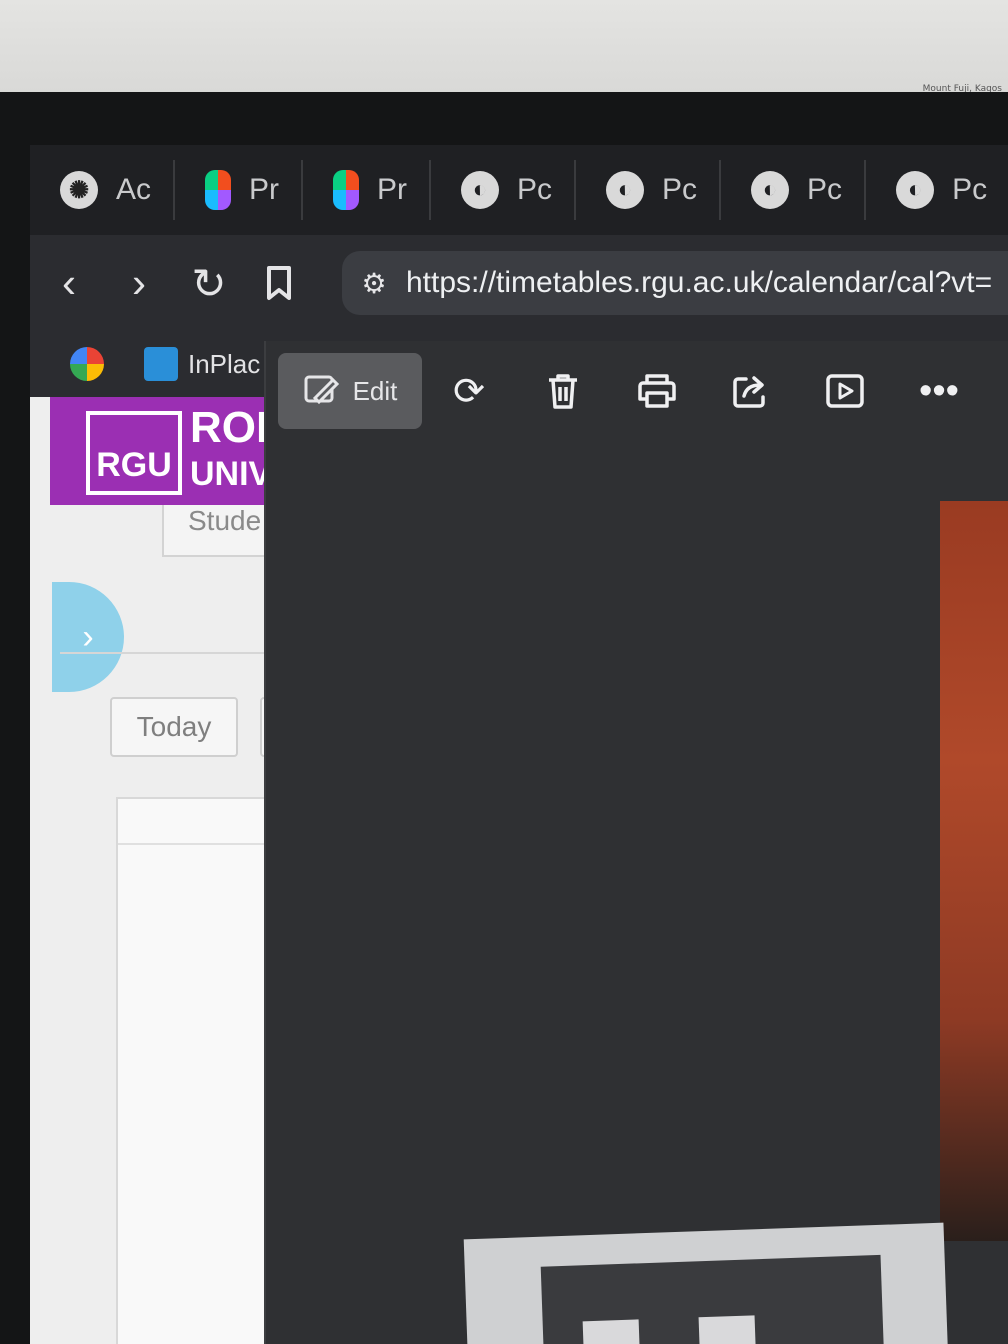  I want to click on tab-4: ◐ Pc, so click(504, 190).